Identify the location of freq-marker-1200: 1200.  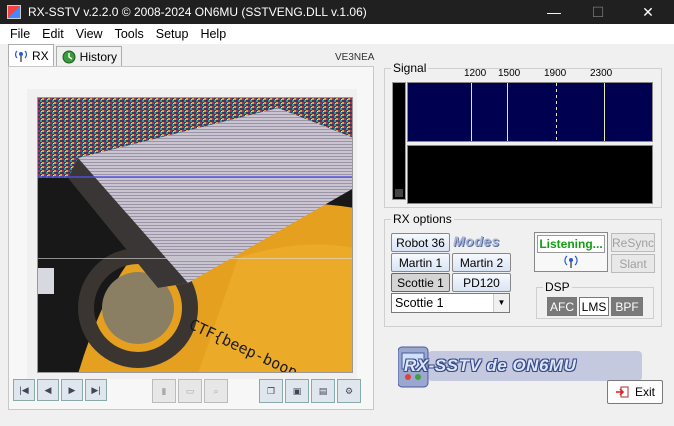
(475, 73).